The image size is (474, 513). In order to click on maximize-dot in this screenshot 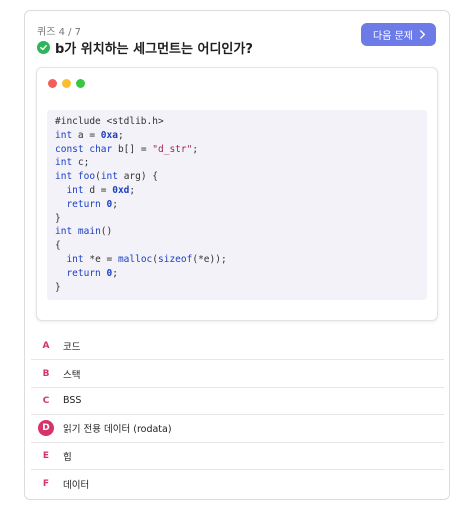, I will do `click(80, 83)`.